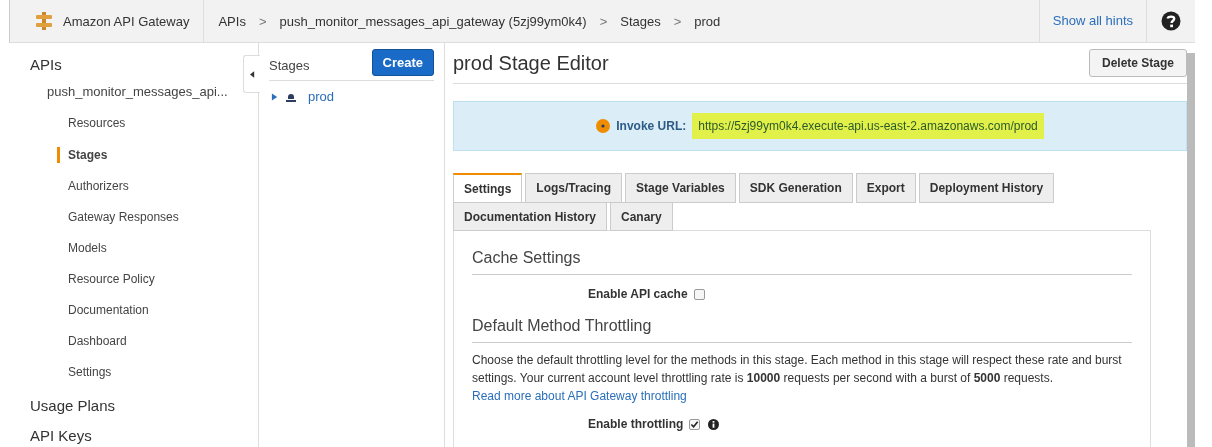 Image resolution: width=1212 pixels, height=447 pixels. Describe the element at coordinates (433, 21) in the screenshot. I see `breadcrumb-link: push_monitor_messages_api_gateway (5zj99ym0k4)` at that location.